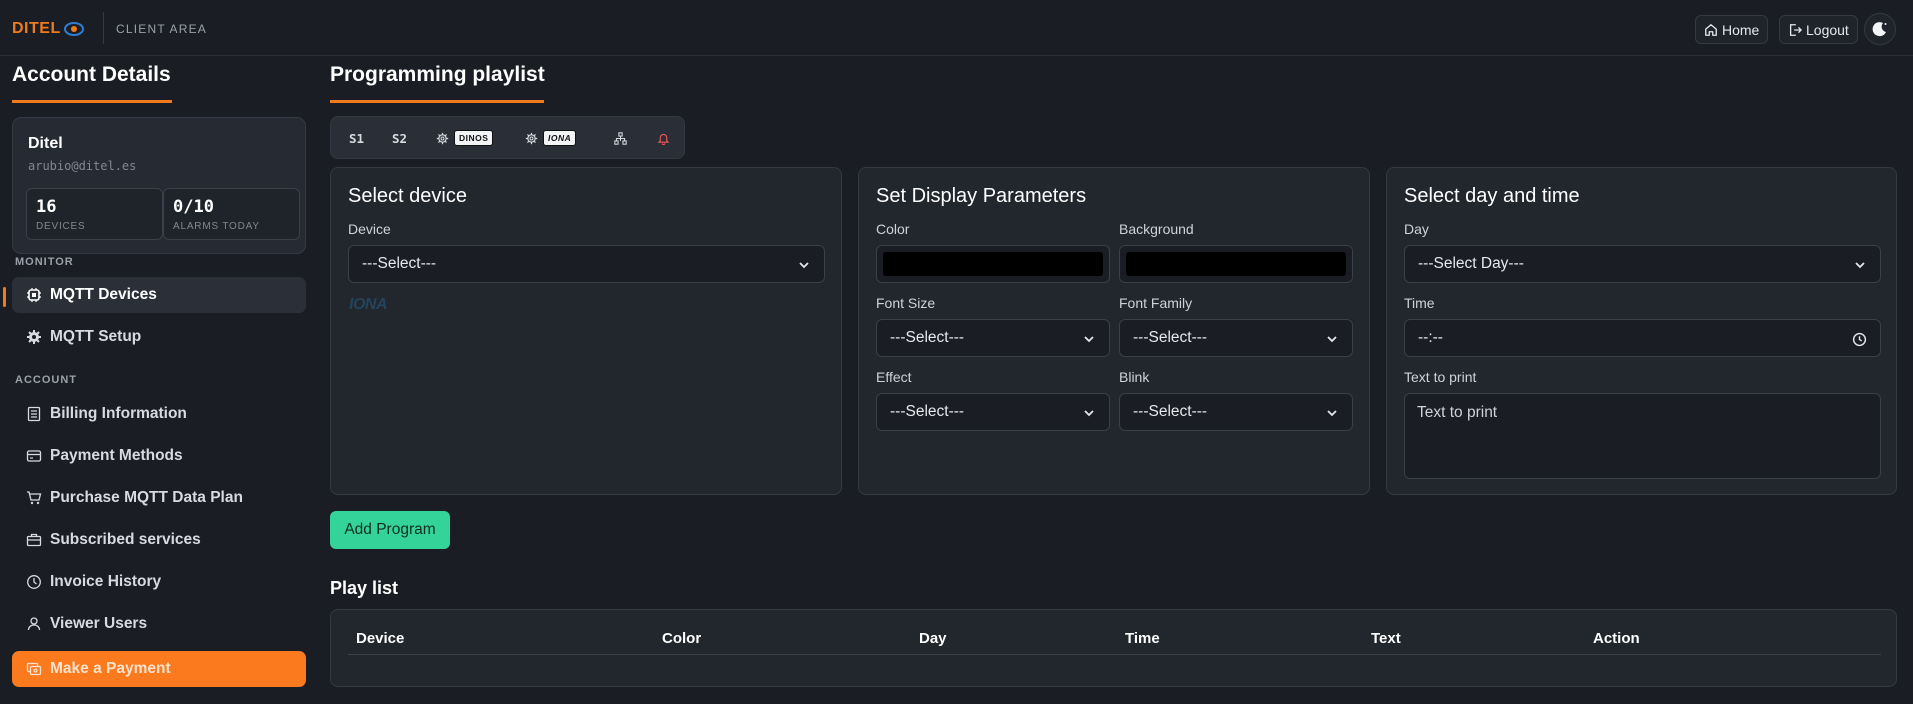  I want to click on effect-value: ---Select---, so click(927, 411).